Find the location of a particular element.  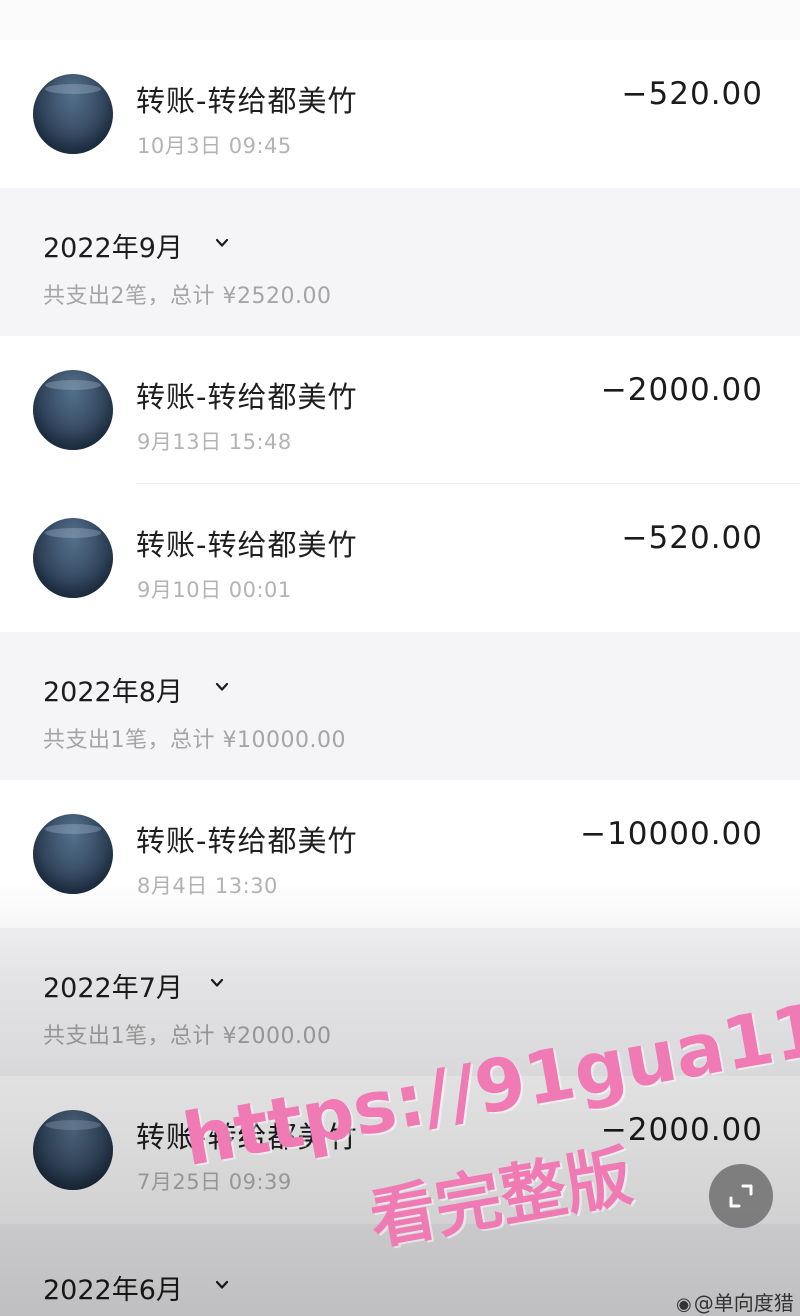

transaction-amount: −2000.00 is located at coordinates (681, 390).